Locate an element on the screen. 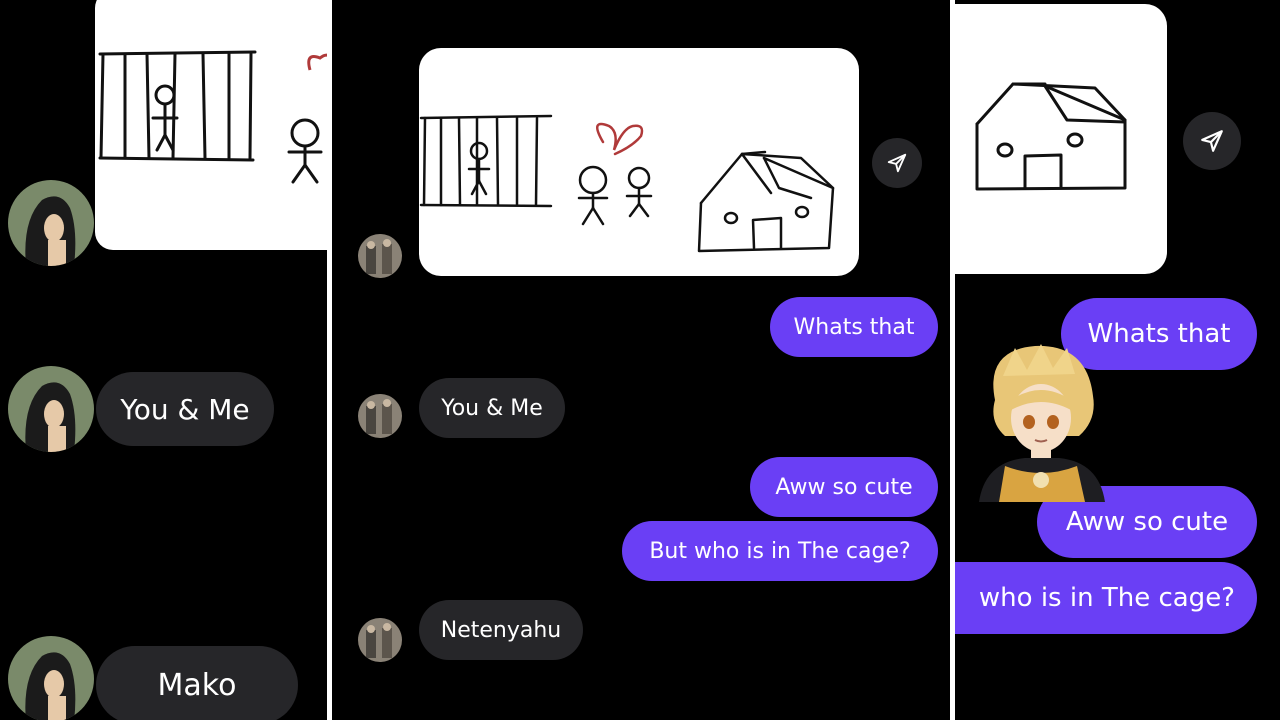 The width and height of the screenshot is (1280, 720). message-text: Mako is located at coordinates (197, 685).